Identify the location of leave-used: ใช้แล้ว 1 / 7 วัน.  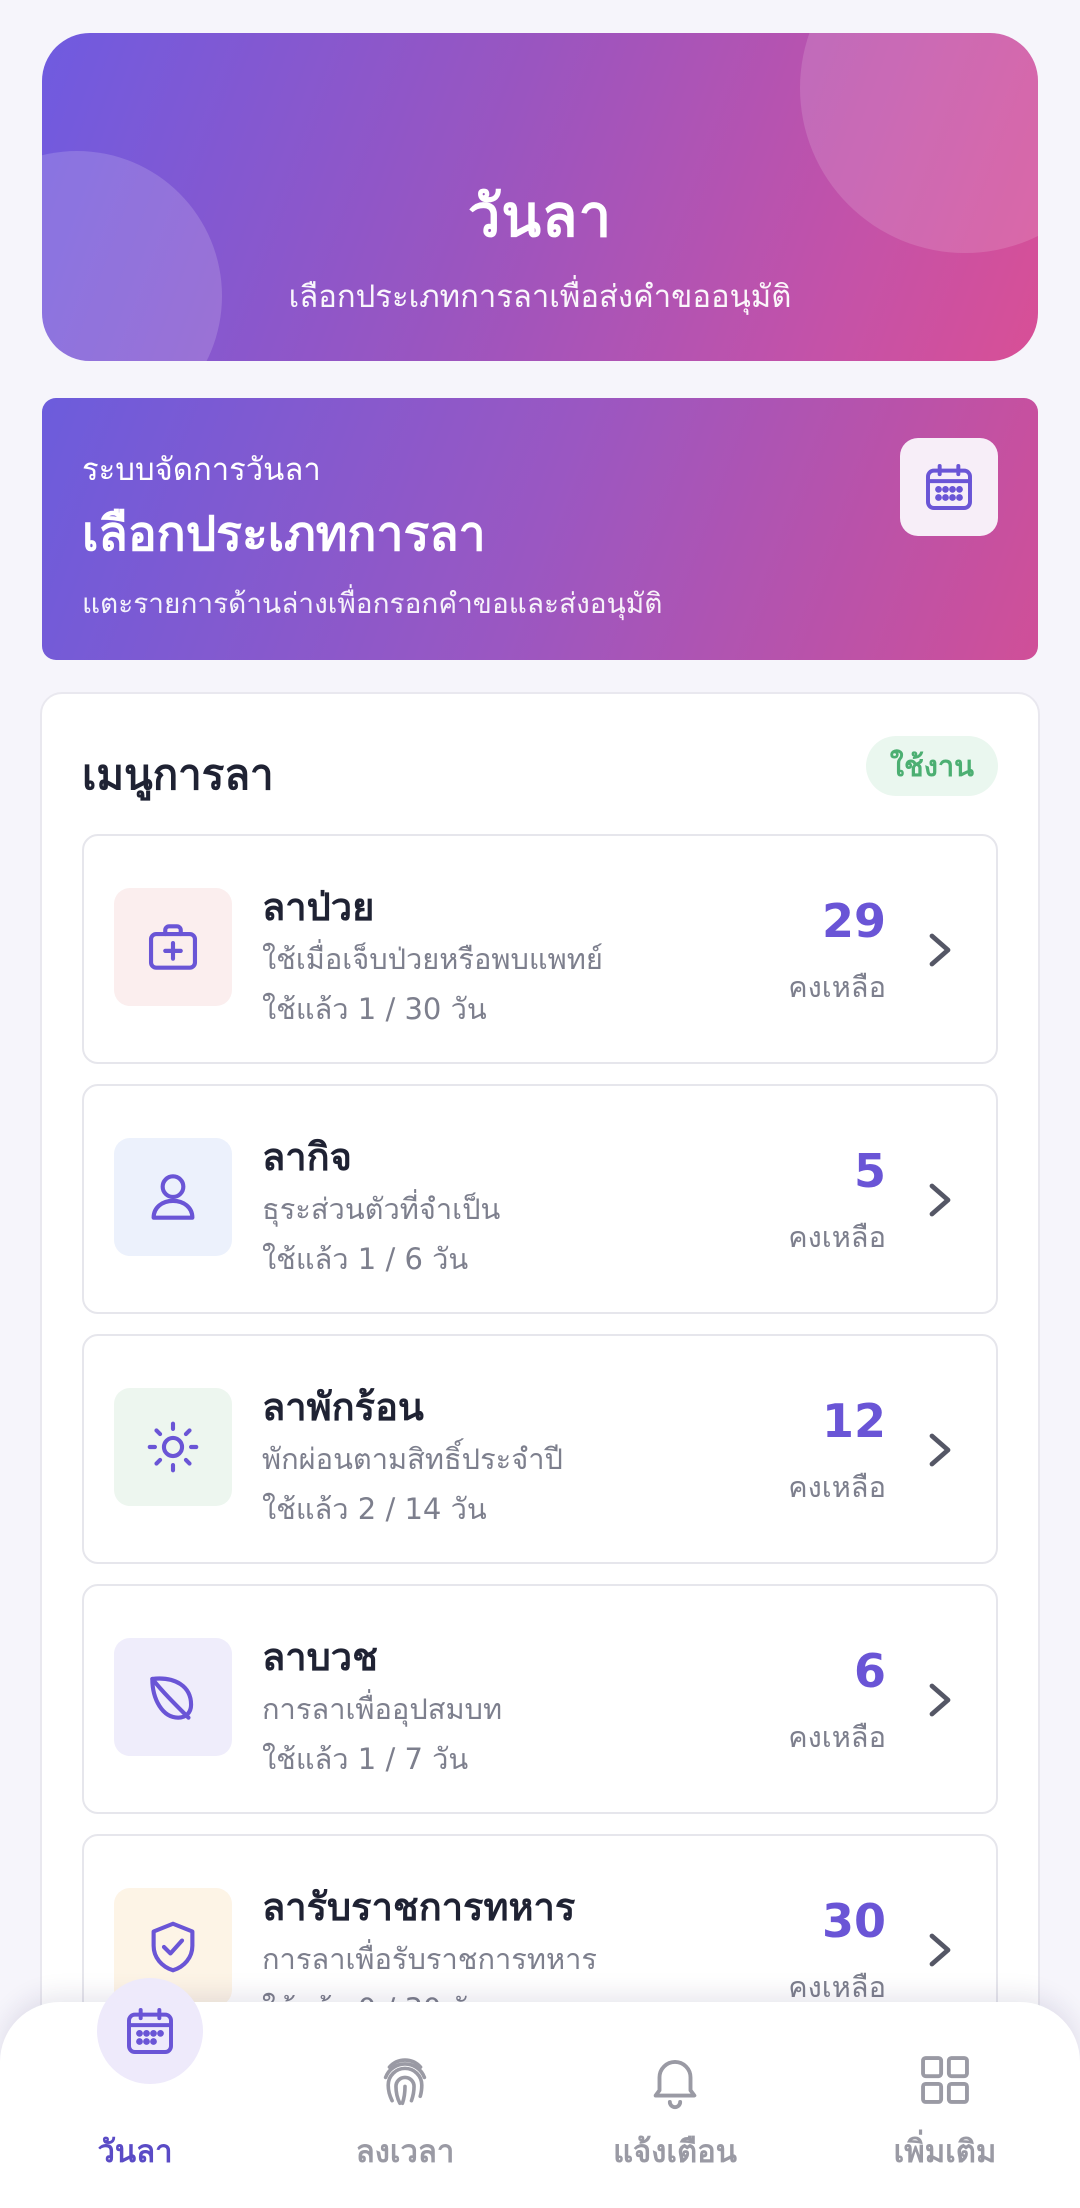
(365, 1759).